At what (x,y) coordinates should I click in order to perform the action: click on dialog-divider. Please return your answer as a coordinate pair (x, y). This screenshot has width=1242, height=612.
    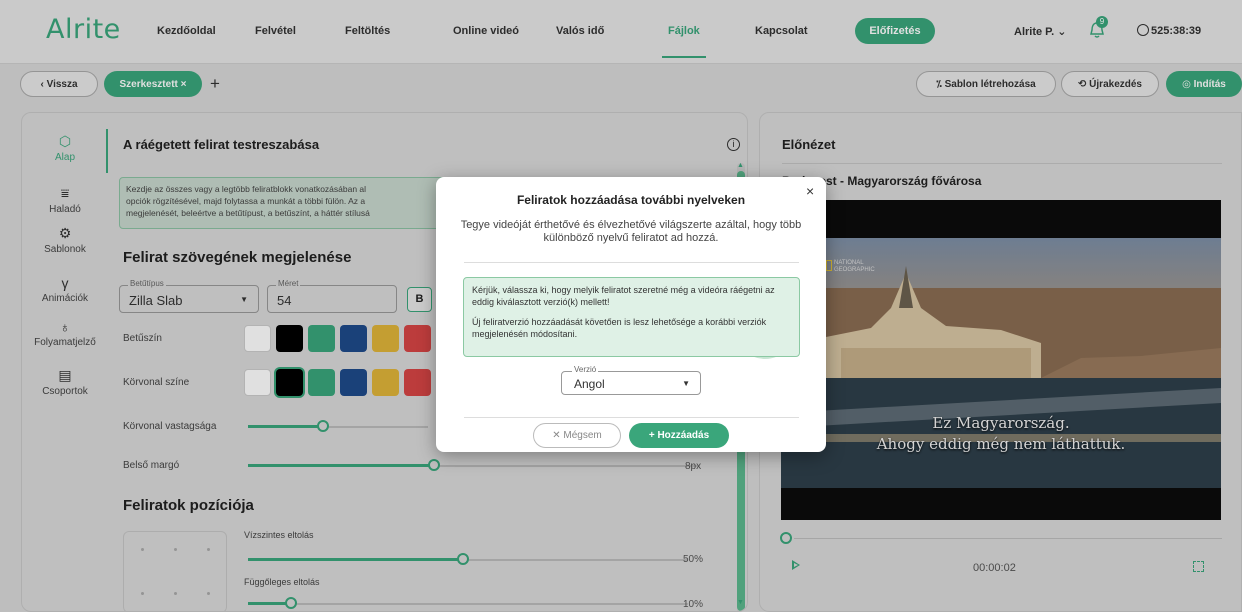
    Looking at the image, I should click on (631, 262).